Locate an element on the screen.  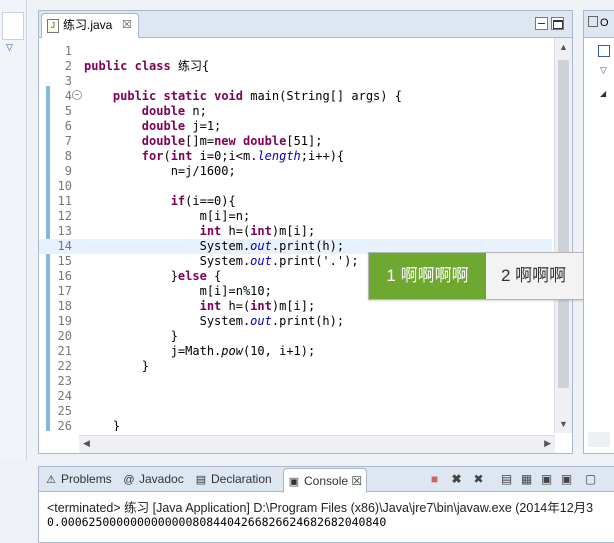
code-line: 3 is located at coordinates (295, 81).